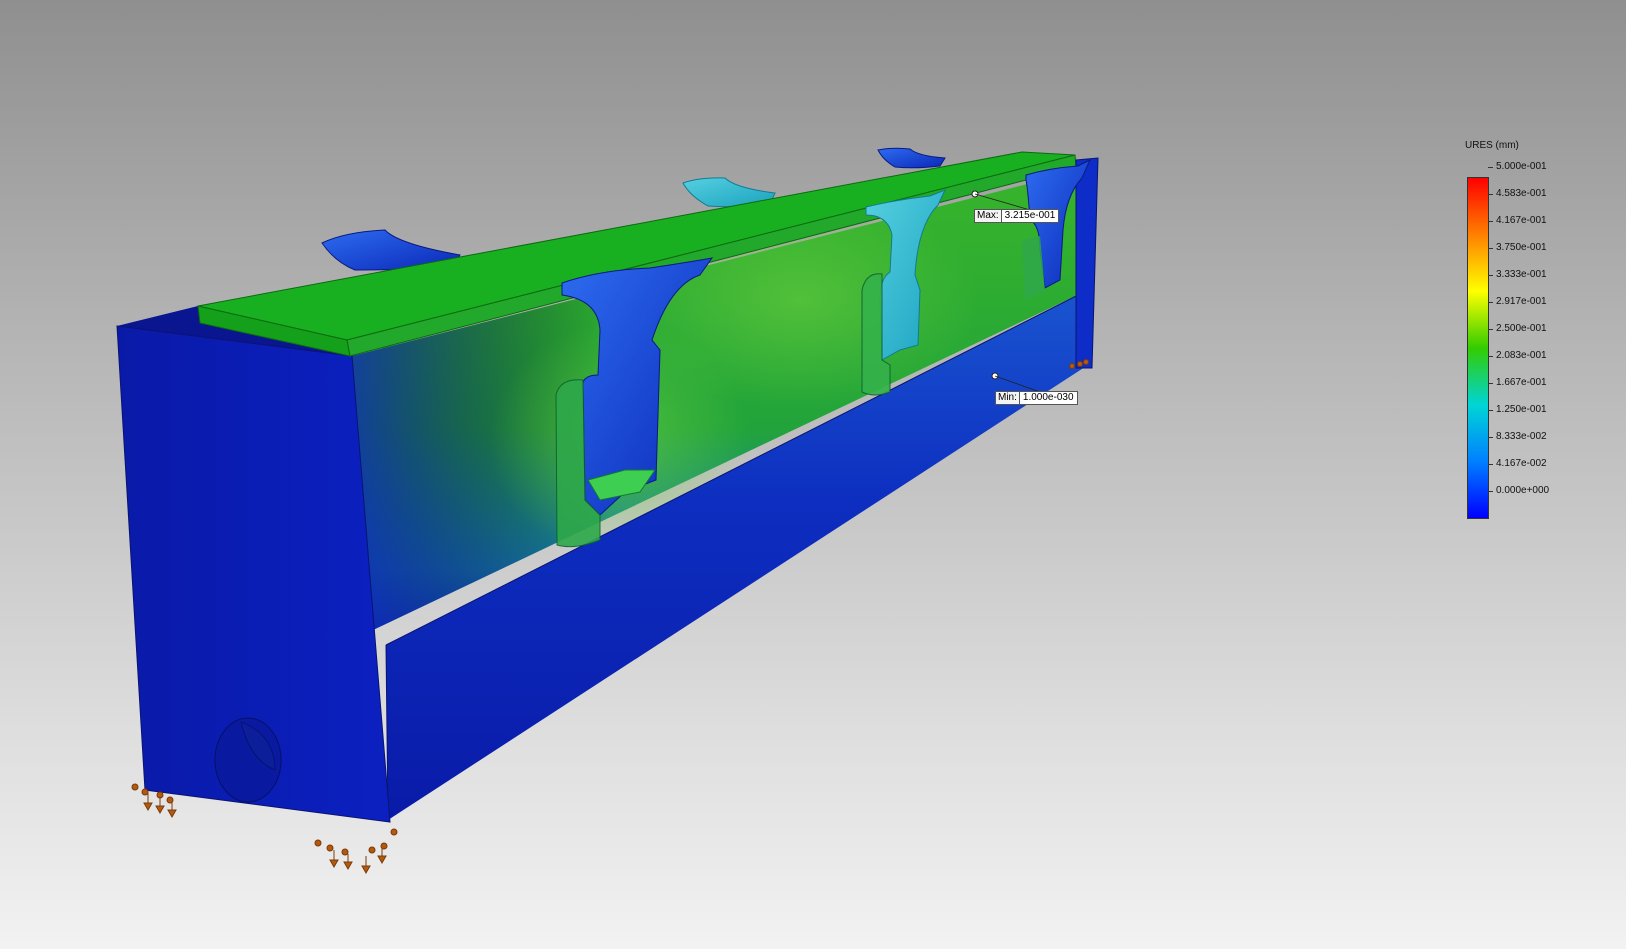  I want to click on legend-label: 2.917e-001, so click(1521, 301).